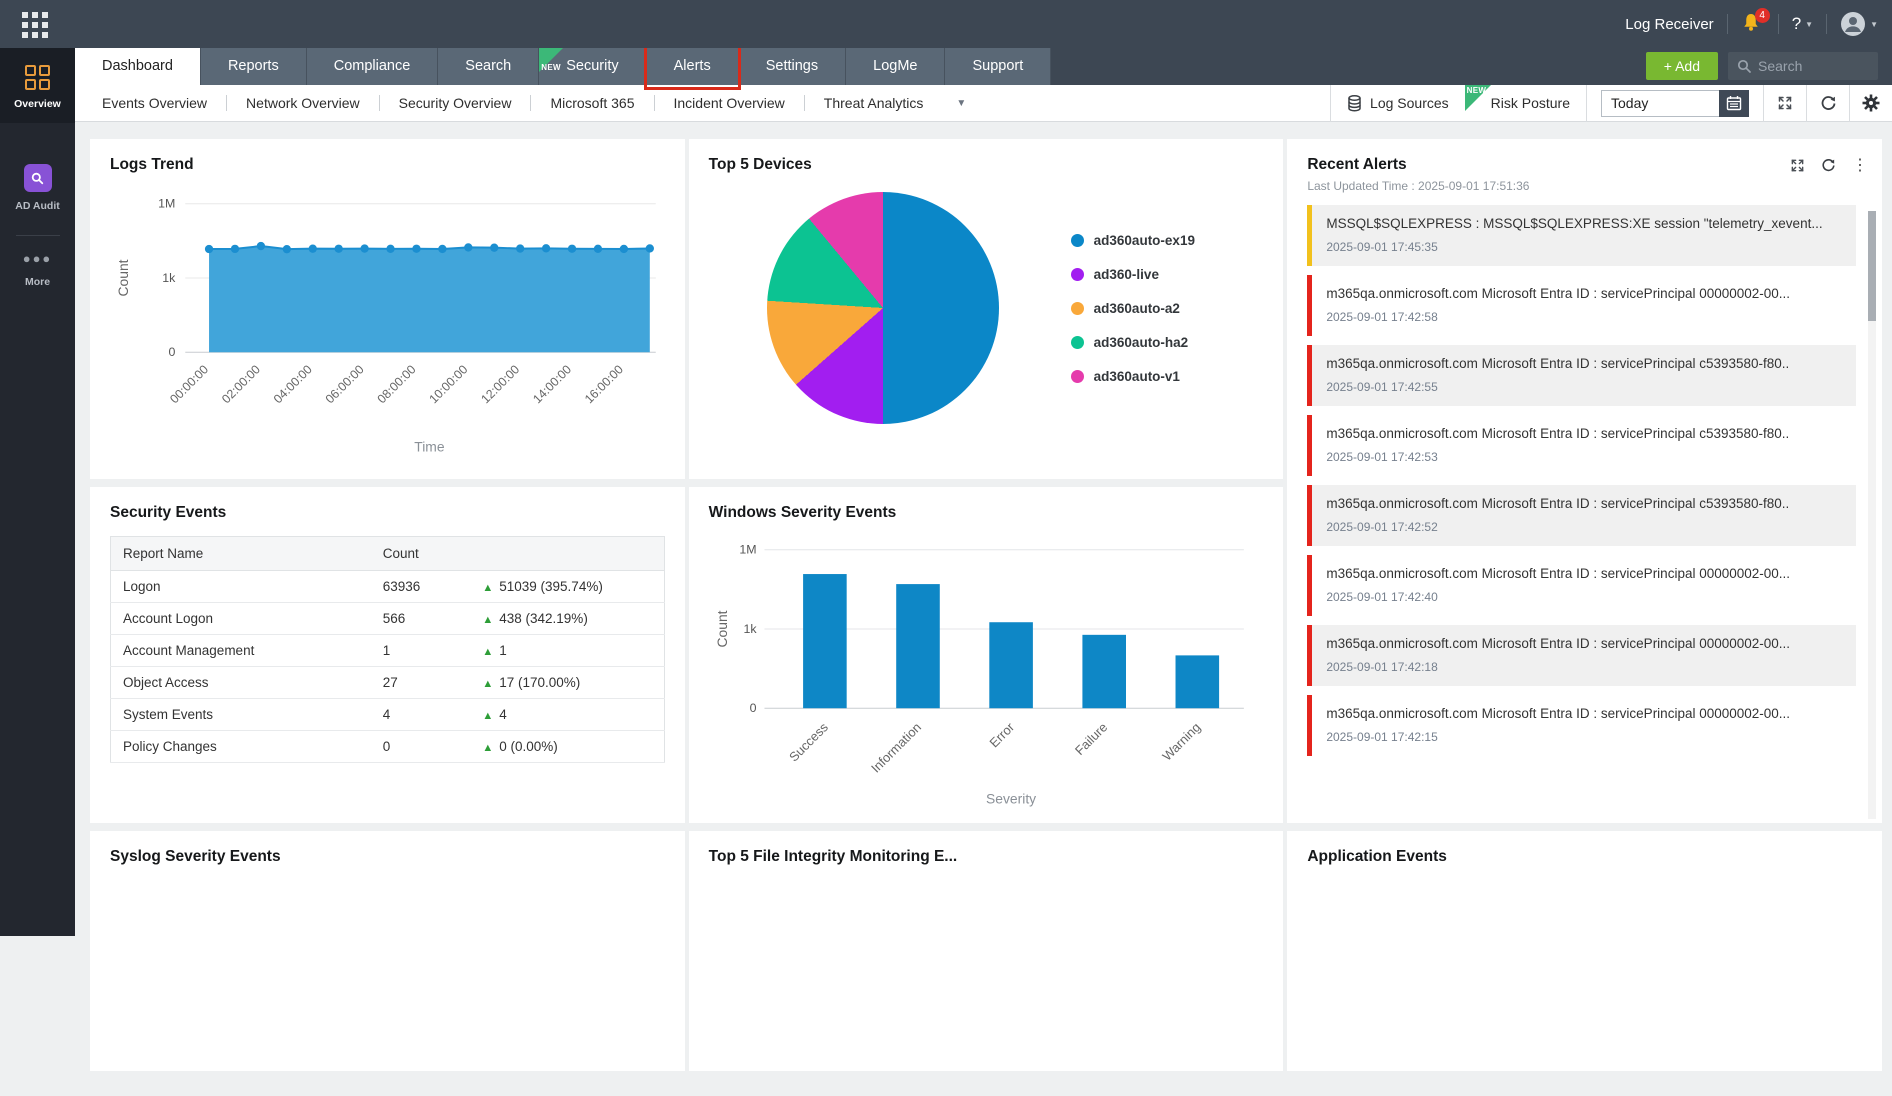  What do you see at coordinates (729, 103) in the screenshot?
I see `subtab-incident-overview: Incident Overview` at bounding box center [729, 103].